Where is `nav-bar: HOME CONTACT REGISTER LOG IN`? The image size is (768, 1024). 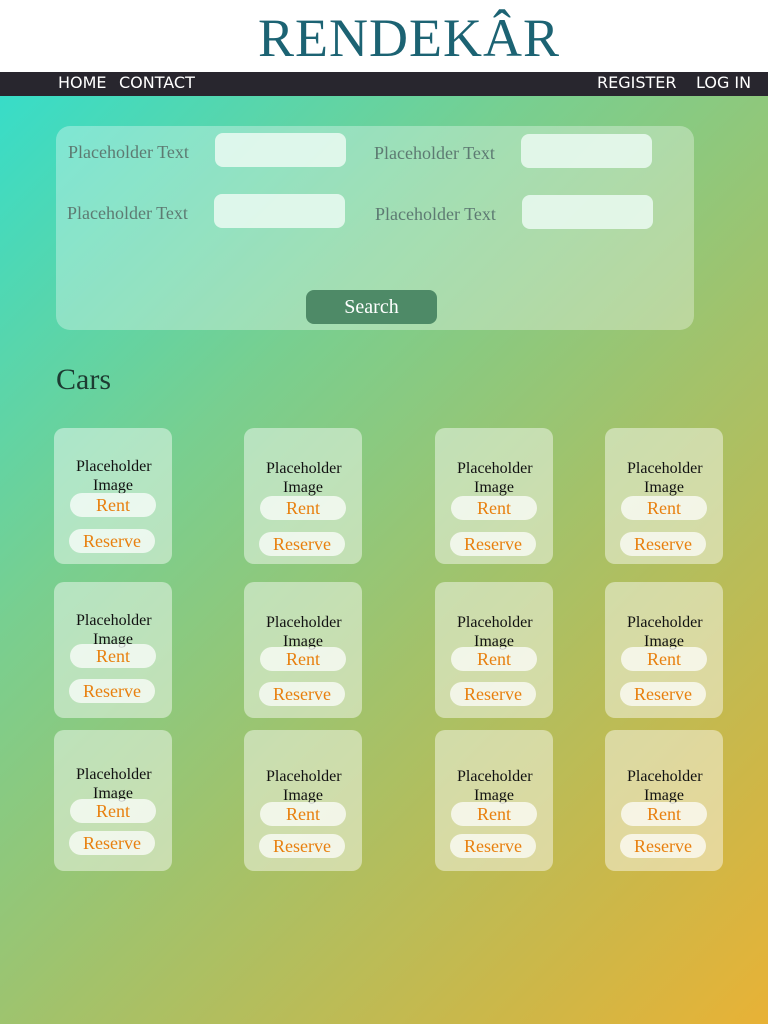 nav-bar: HOME CONTACT REGISTER LOG IN is located at coordinates (384, 84).